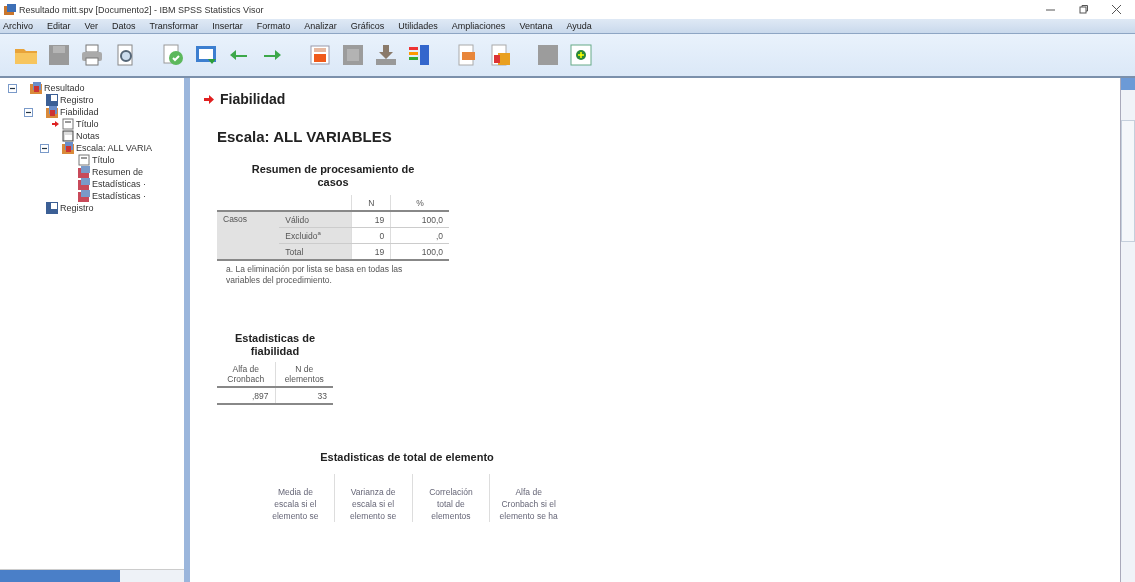  What do you see at coordinates (418, 26) in the screenshot?
I see `menu-item: Utilidades` at bounding box center [418, 26].